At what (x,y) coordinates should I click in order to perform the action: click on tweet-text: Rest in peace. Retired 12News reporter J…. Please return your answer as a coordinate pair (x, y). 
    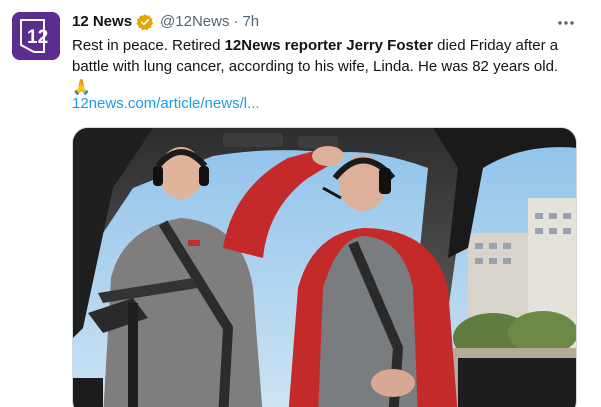
    Looking at the image, I should click on (329, 66).